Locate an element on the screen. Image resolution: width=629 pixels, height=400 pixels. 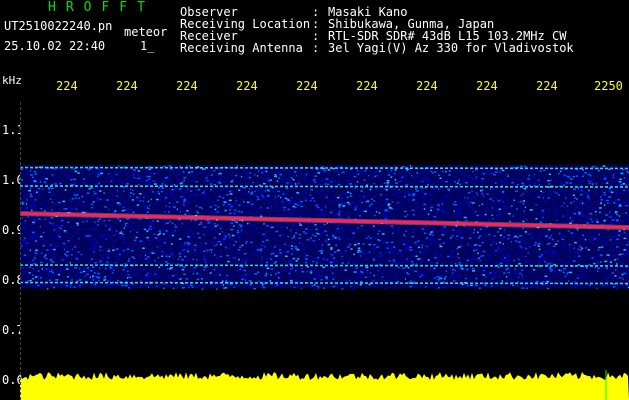
mode-label: meteor is located at coordinates (146, 32).